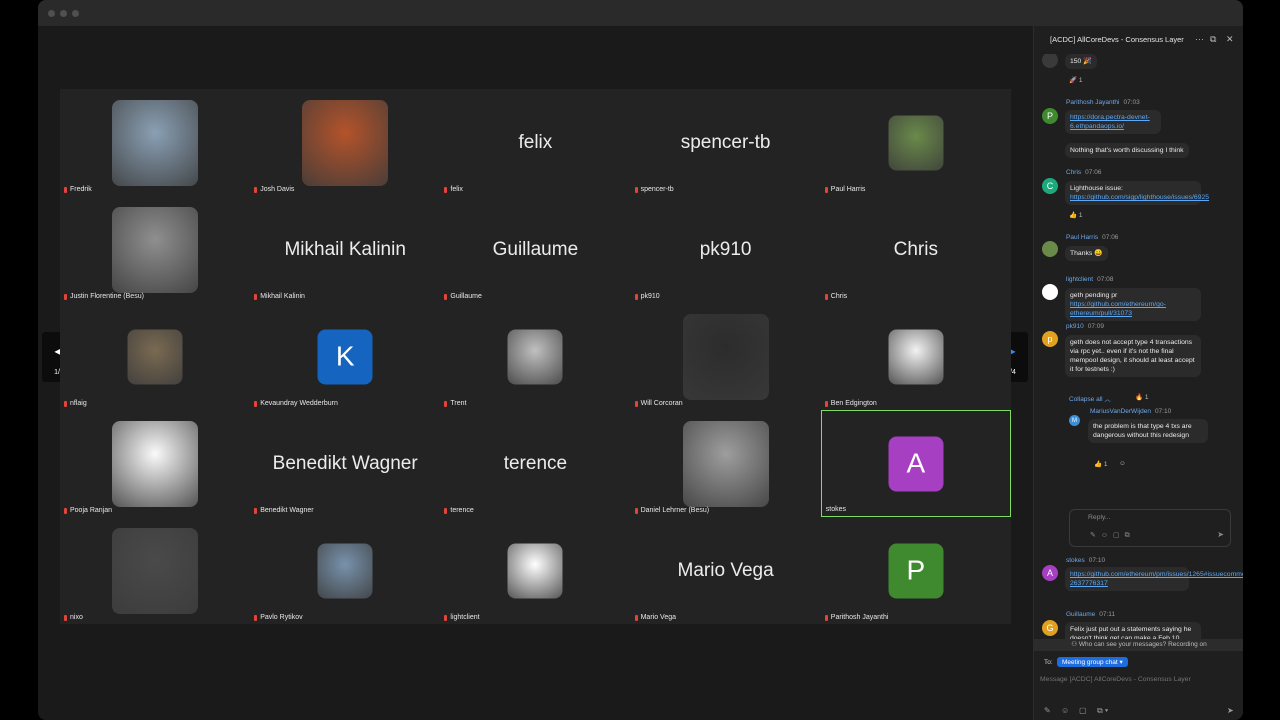  What do you see at coordinates (155, 356) in the screenshot?
I see `participant-tile: nflaig` at bounding box center [155, 356].